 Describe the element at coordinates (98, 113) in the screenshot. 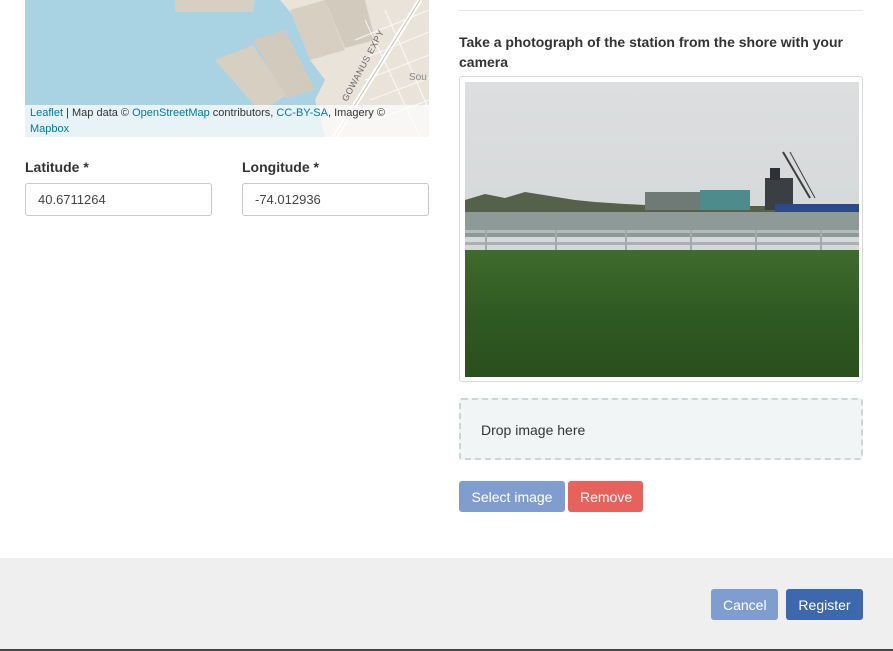

I see `attribution-text: | Map data ©` at that location.